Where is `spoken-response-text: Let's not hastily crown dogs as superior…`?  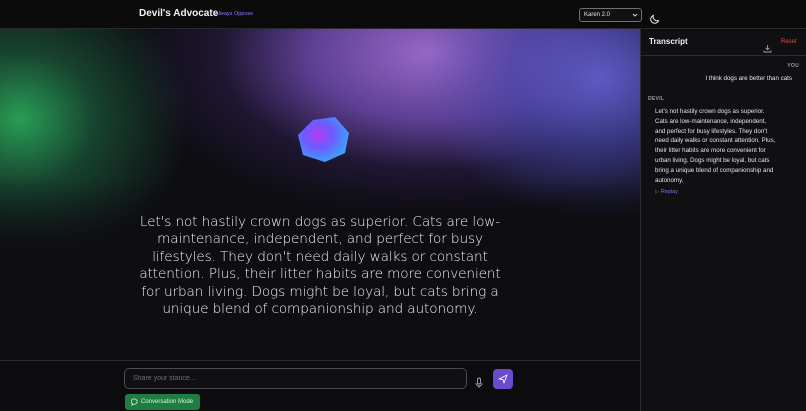 spoken-response-text: Let's not hastily crown dogs as superior… is located at coordinates (320, 266).